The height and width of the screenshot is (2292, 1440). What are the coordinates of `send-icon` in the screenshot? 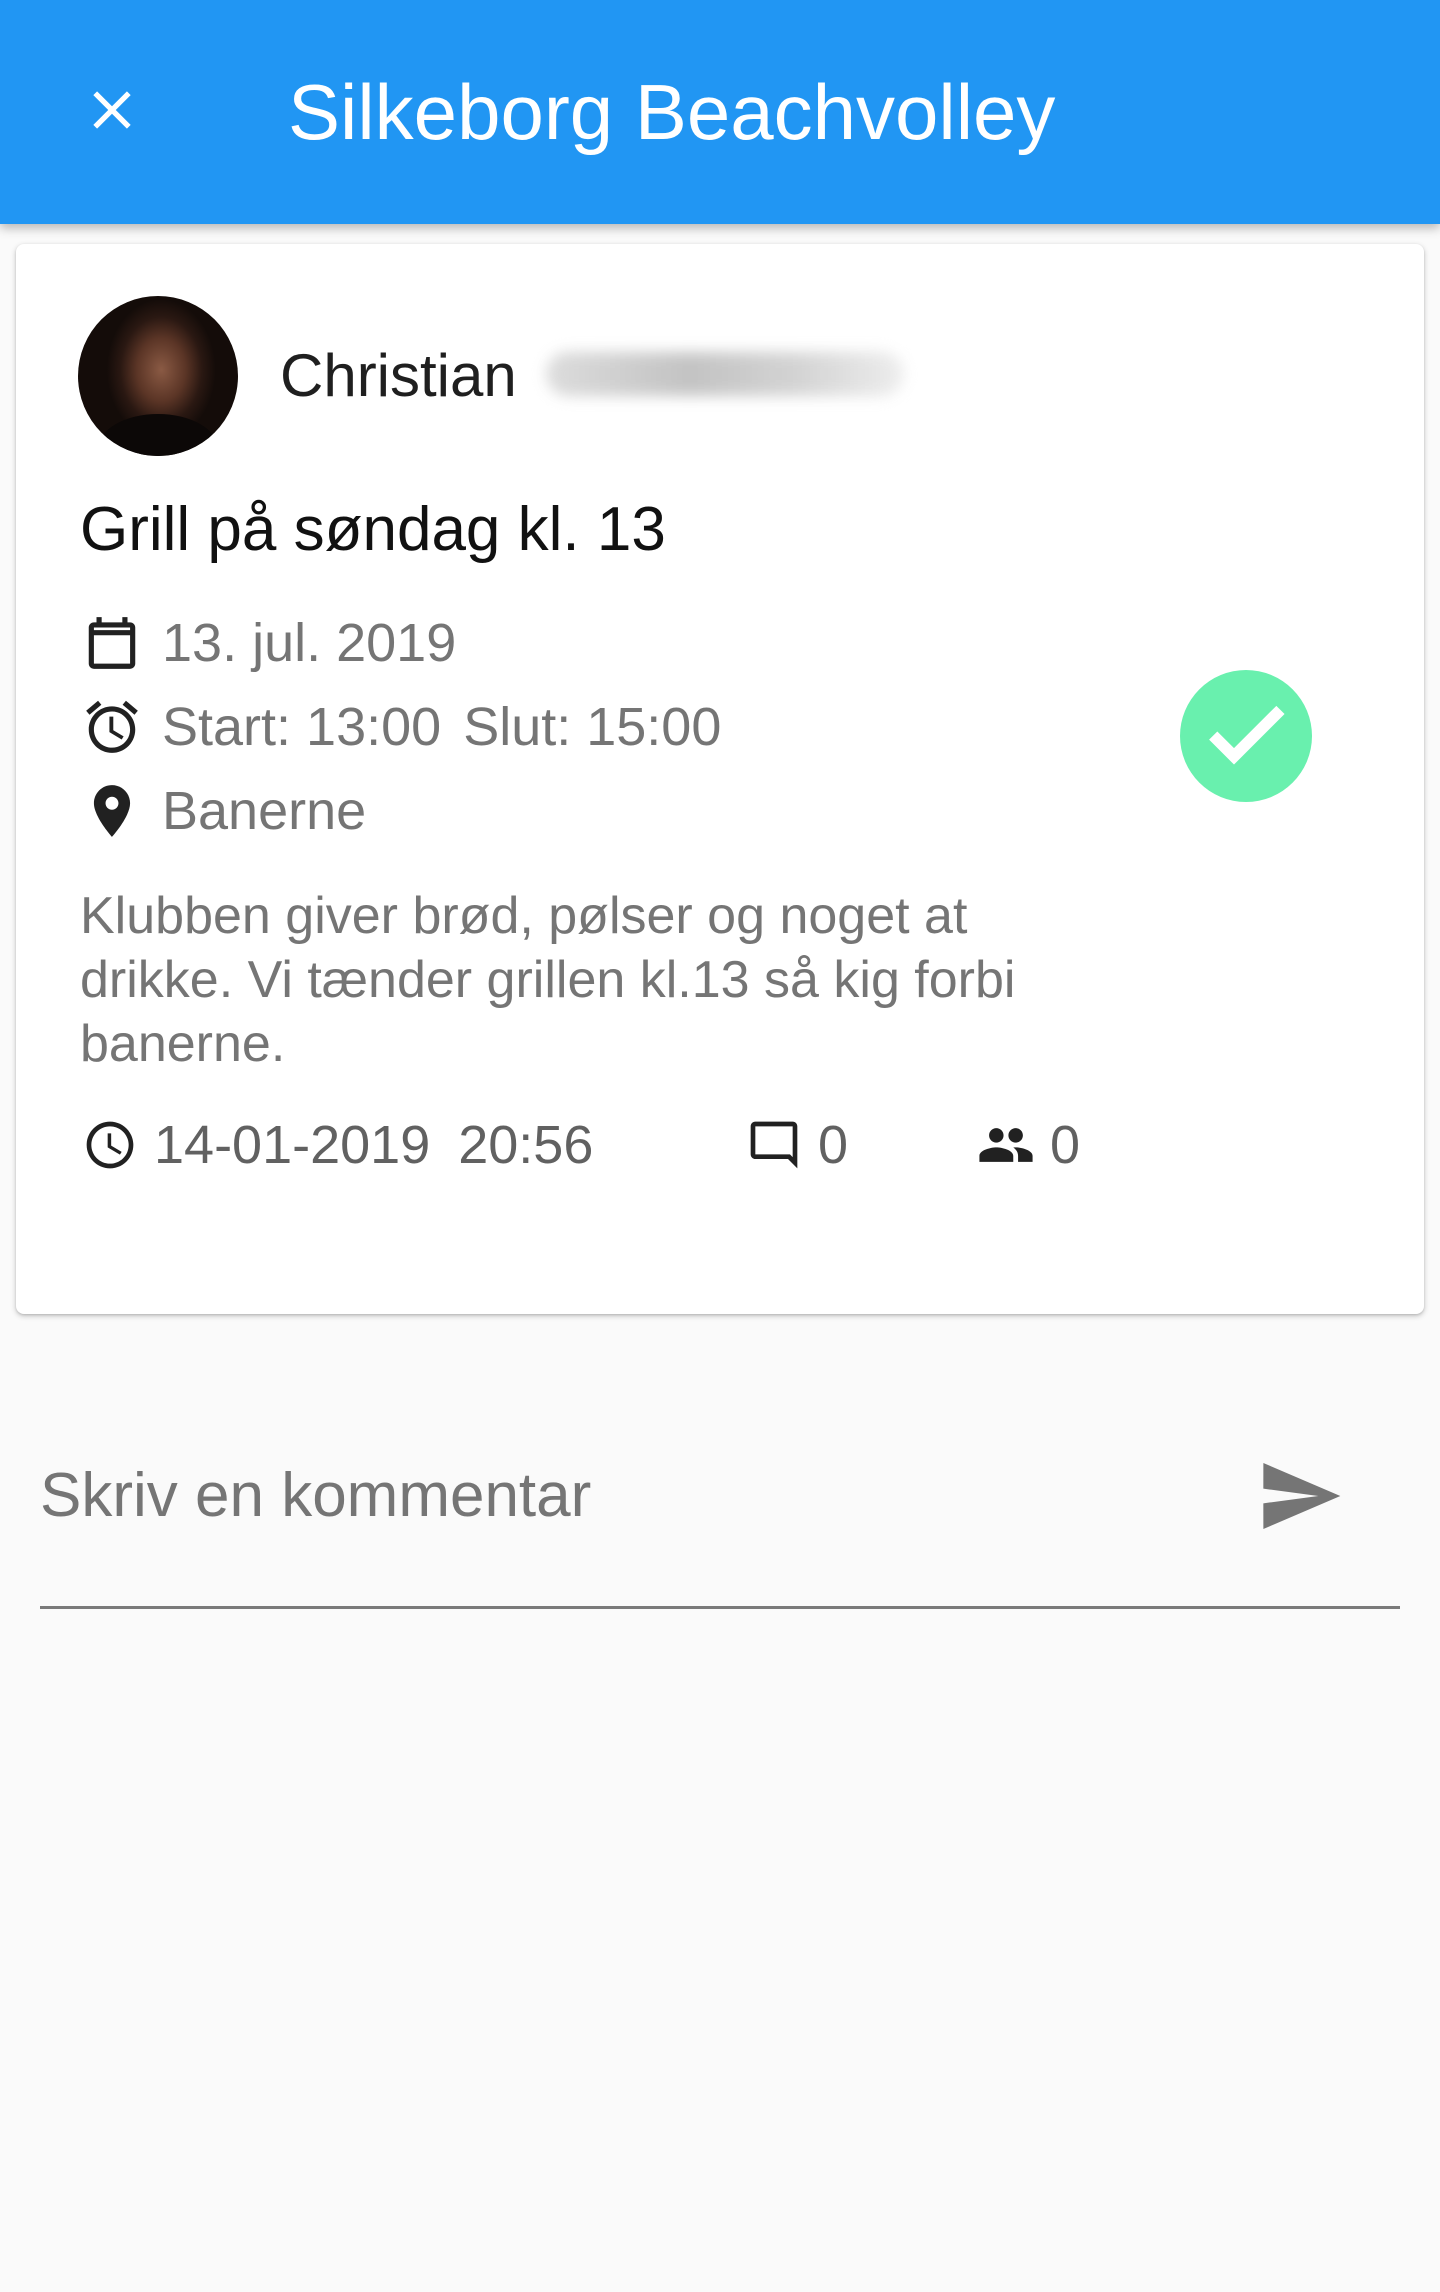 It's located at (1300, 1498).